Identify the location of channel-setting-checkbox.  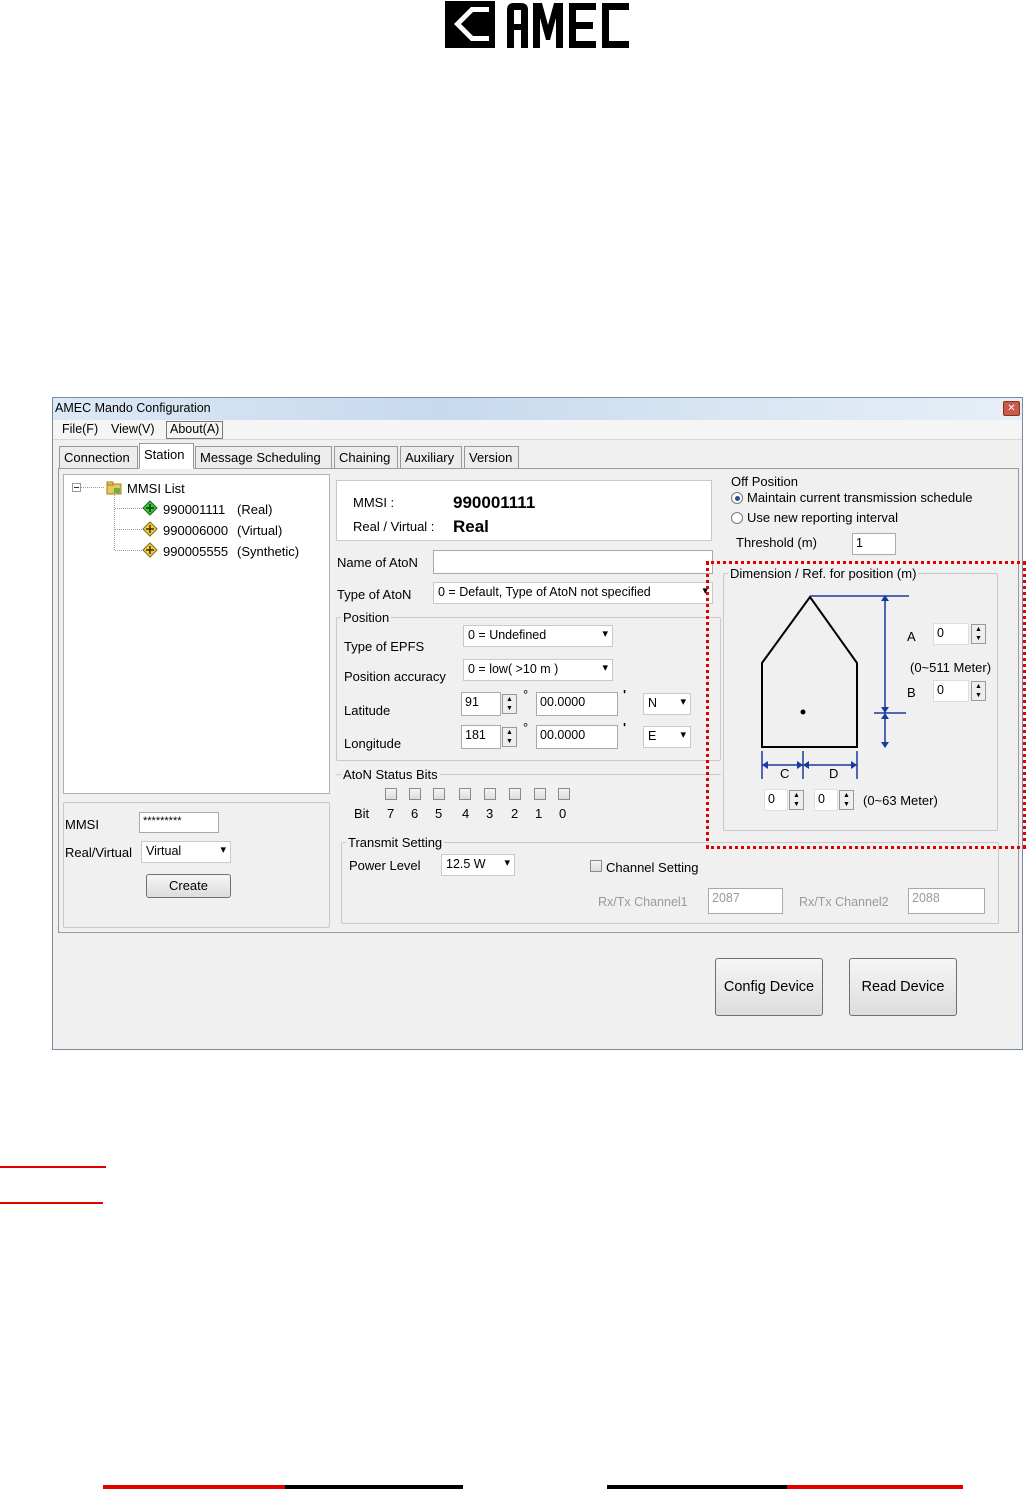
(596, 866).